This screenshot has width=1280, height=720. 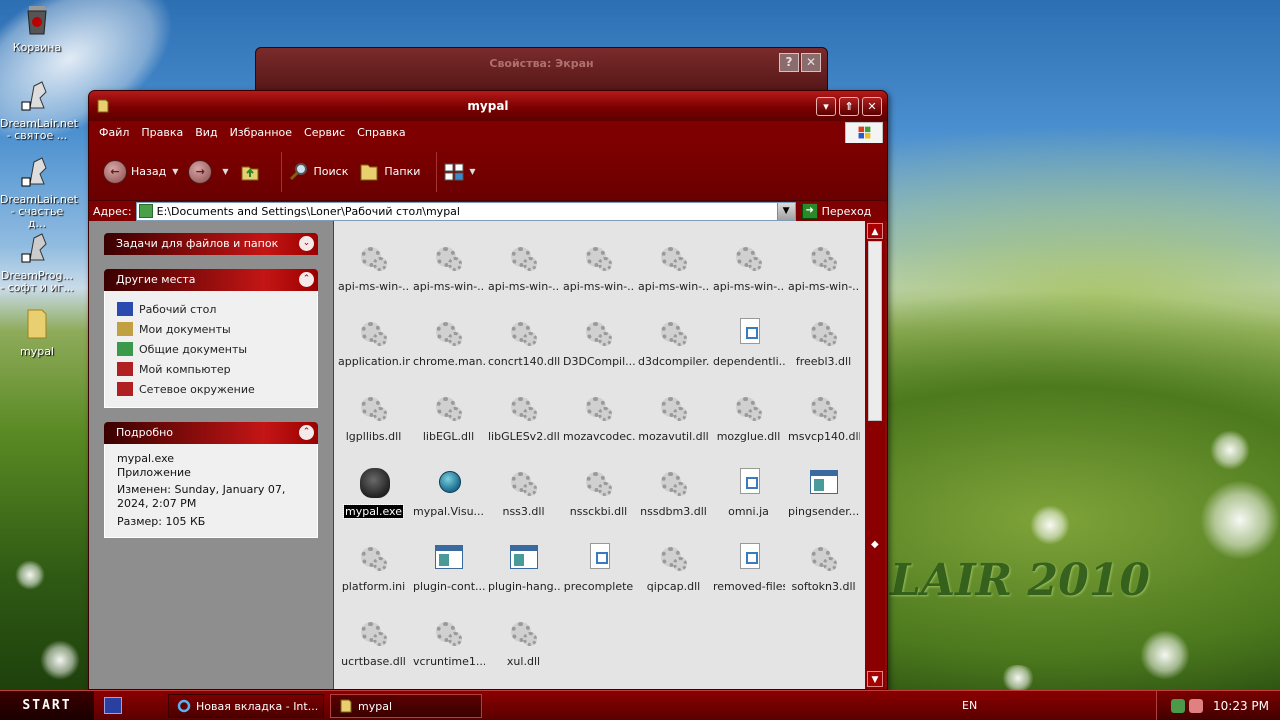 What do you see at coordinates (523, 428) in the screenshot?
I see `file-item: libGLESv2.dll` at bounding box center [523, 428].